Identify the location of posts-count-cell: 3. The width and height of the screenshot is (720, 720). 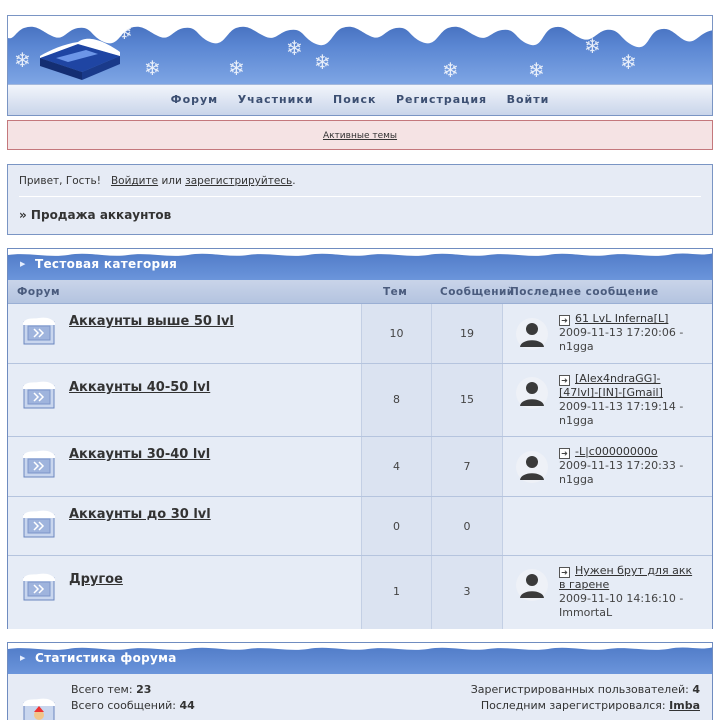
(466, 592).